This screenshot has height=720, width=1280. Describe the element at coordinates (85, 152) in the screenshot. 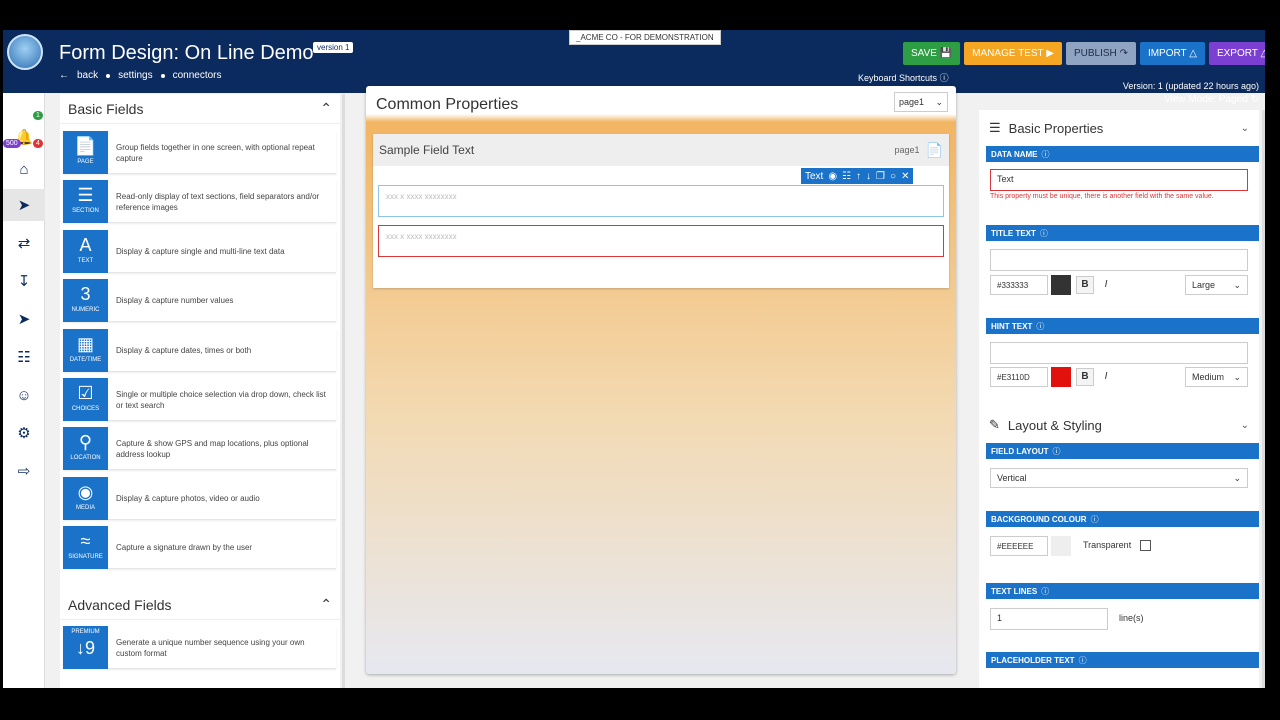

I see `page-icon: 📄 PAGE` at that location.